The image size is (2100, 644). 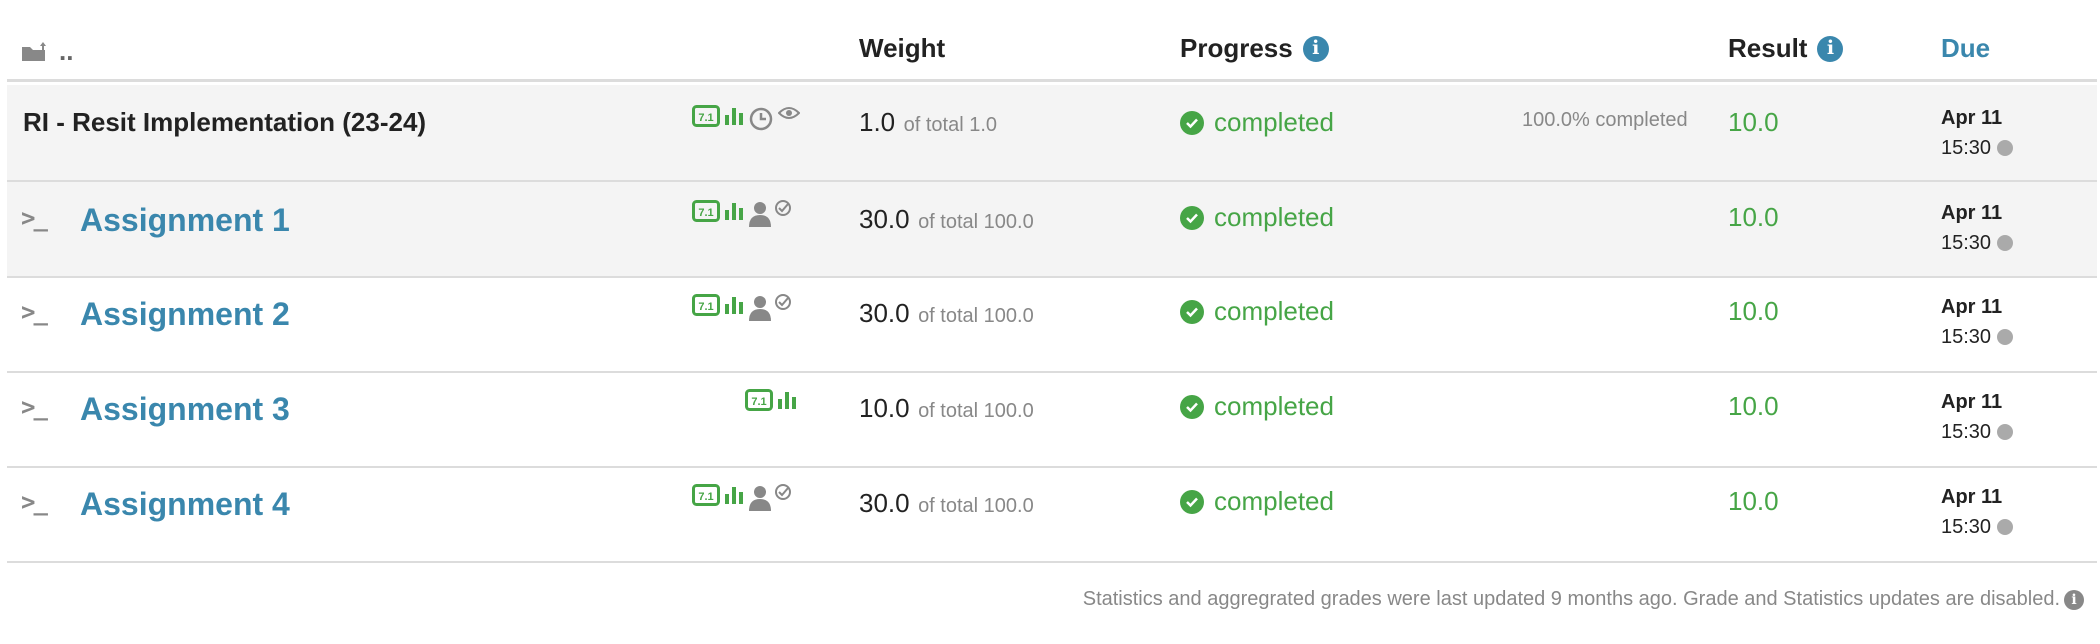 What do you see at coordinates (902, 48) in the screenshot?
I see `weight-column-header: Weight` at bounding box center [902, 48].